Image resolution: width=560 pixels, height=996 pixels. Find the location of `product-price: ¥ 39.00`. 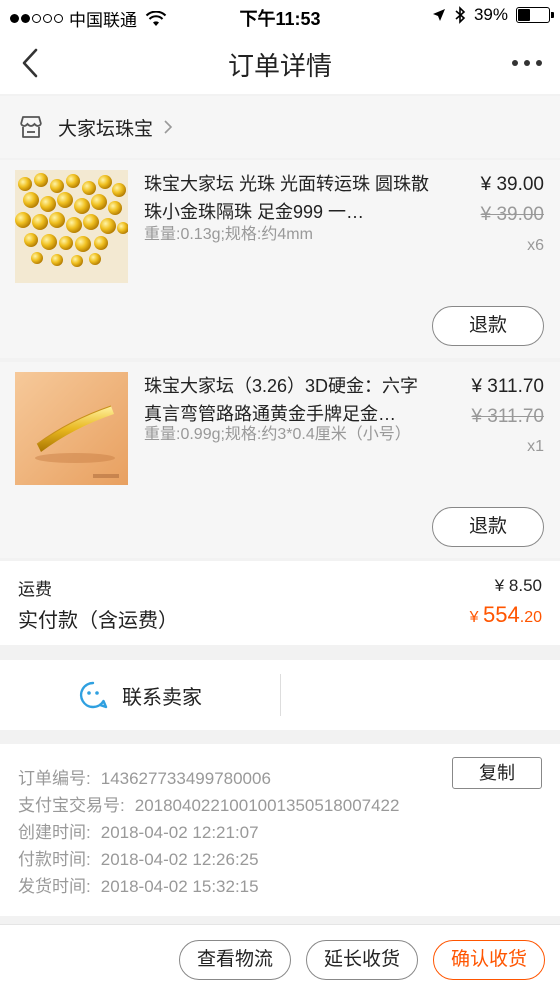

product-price: ¥ 39.00 is located at coordinates (512, 184).